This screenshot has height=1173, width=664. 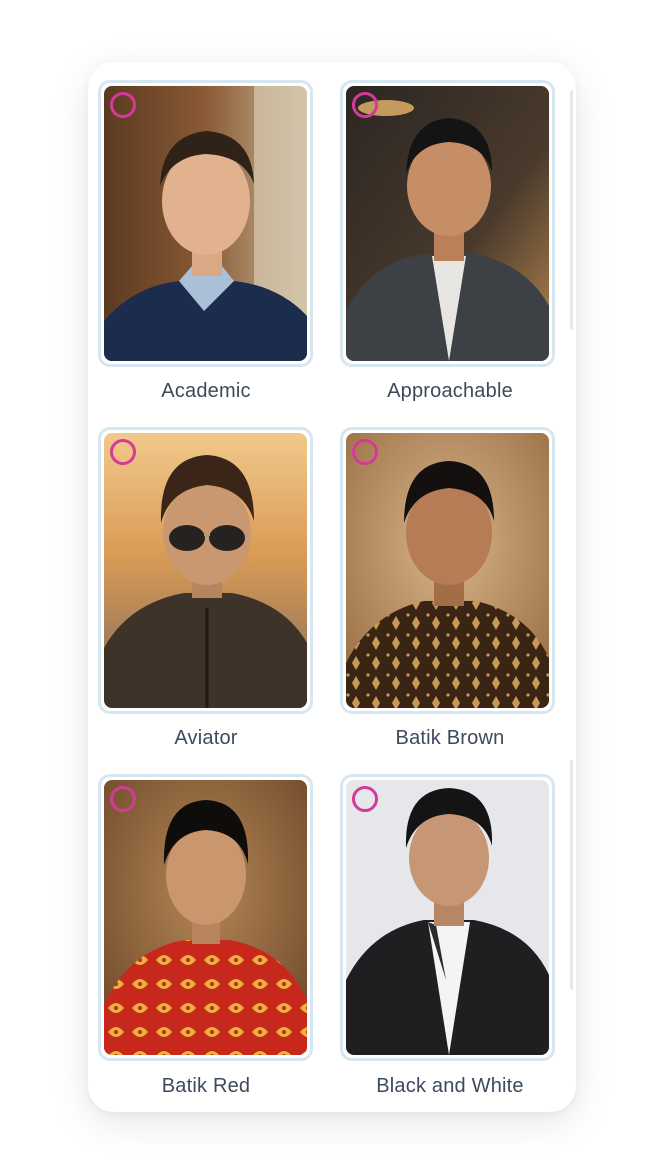 What do you see at coordinates (206, 391) in the screenshot?
I see `style-label-academic: Academic` at bounding box center [206, 391].